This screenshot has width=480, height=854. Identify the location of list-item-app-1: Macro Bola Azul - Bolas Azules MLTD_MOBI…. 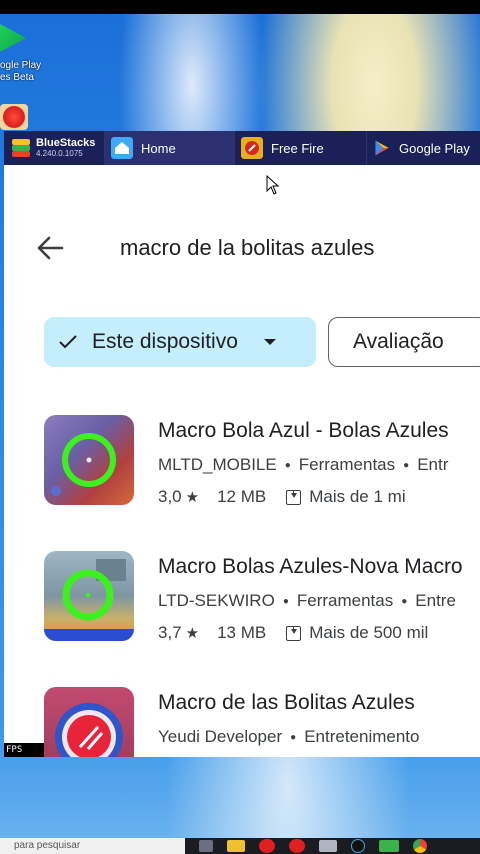
(242, 465).